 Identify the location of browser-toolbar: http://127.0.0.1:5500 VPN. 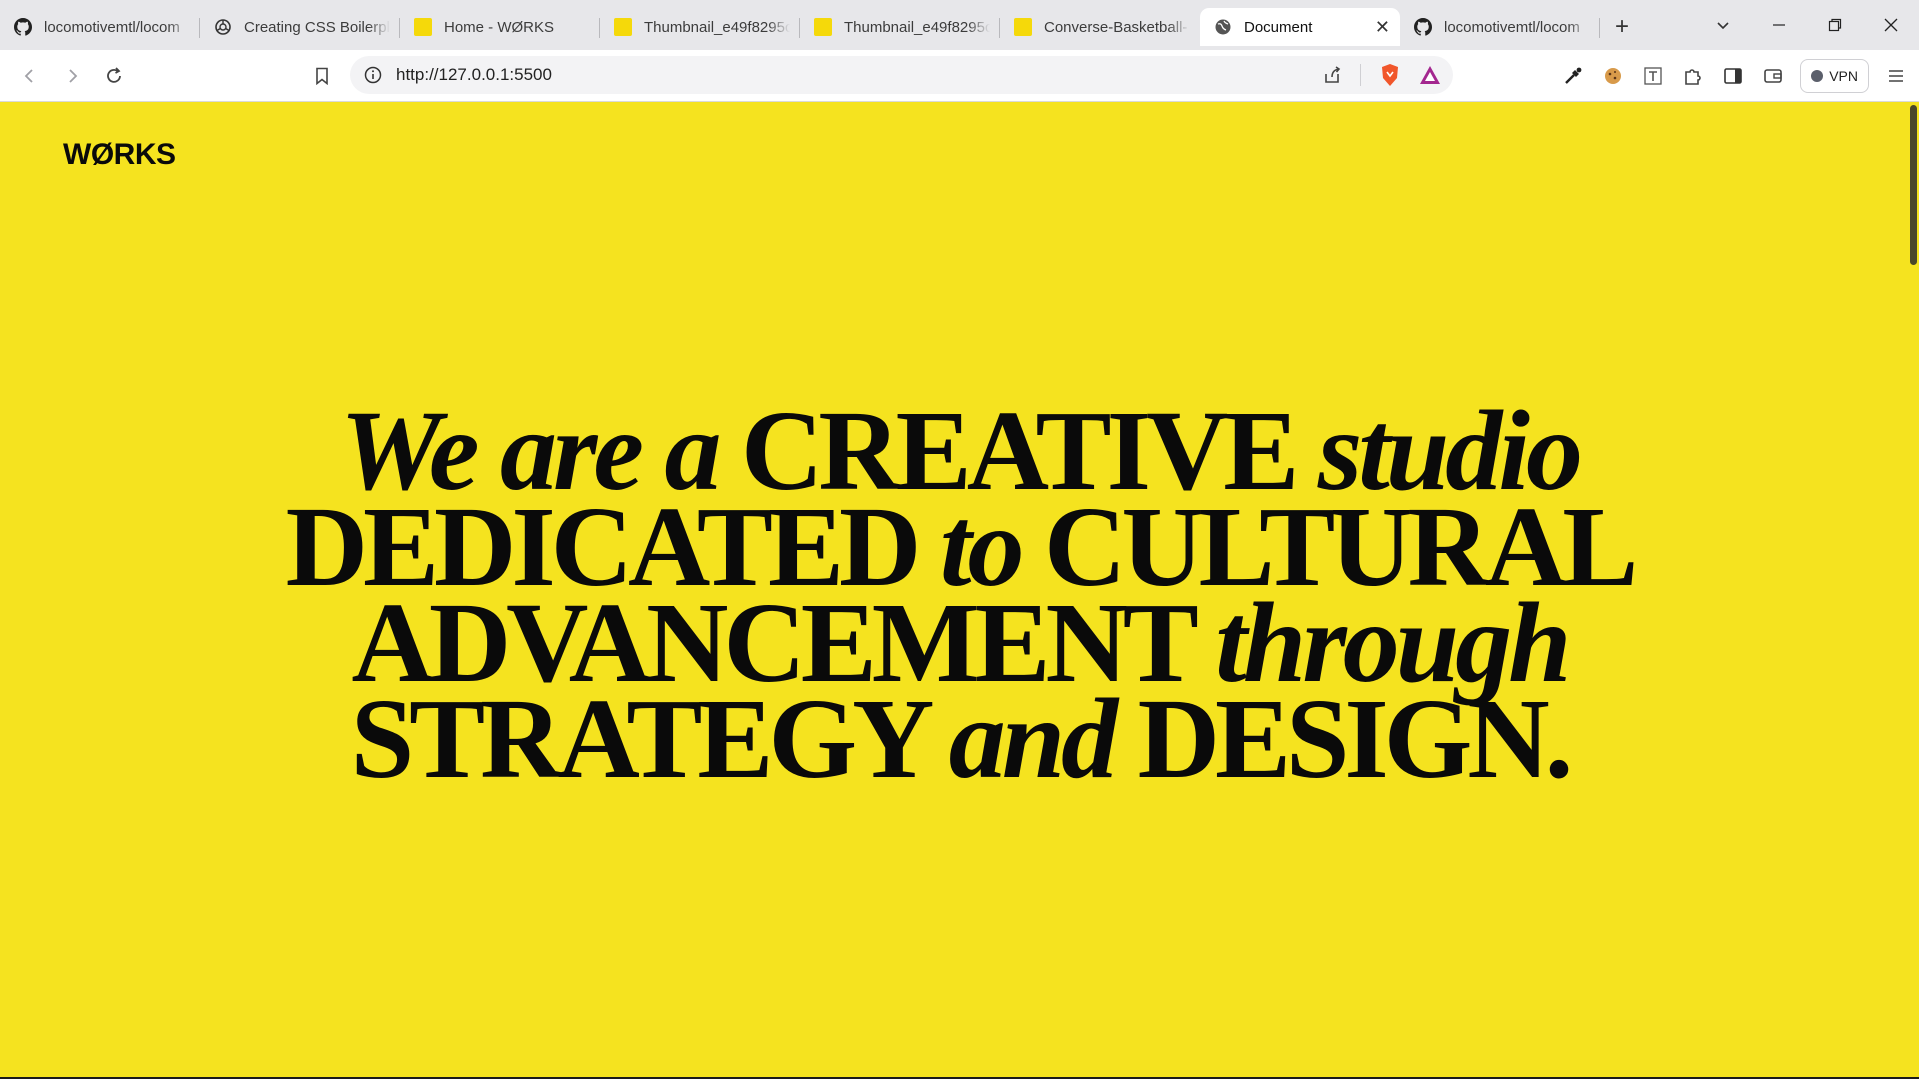
(959, 76).